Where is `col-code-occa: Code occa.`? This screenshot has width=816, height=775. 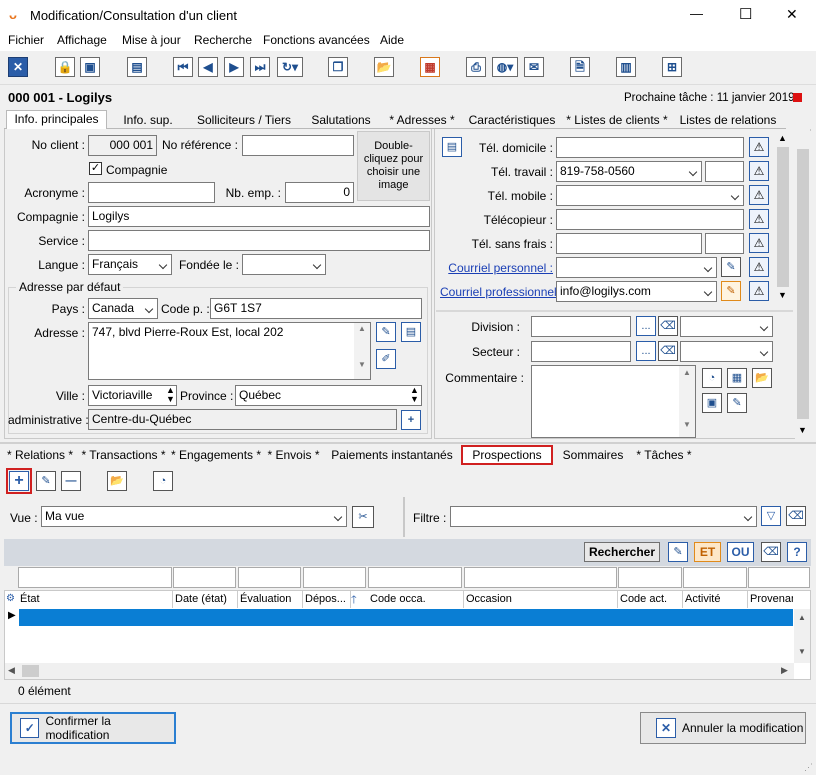
col-code-occa: Code occa. is located at coordinates (416, 599).